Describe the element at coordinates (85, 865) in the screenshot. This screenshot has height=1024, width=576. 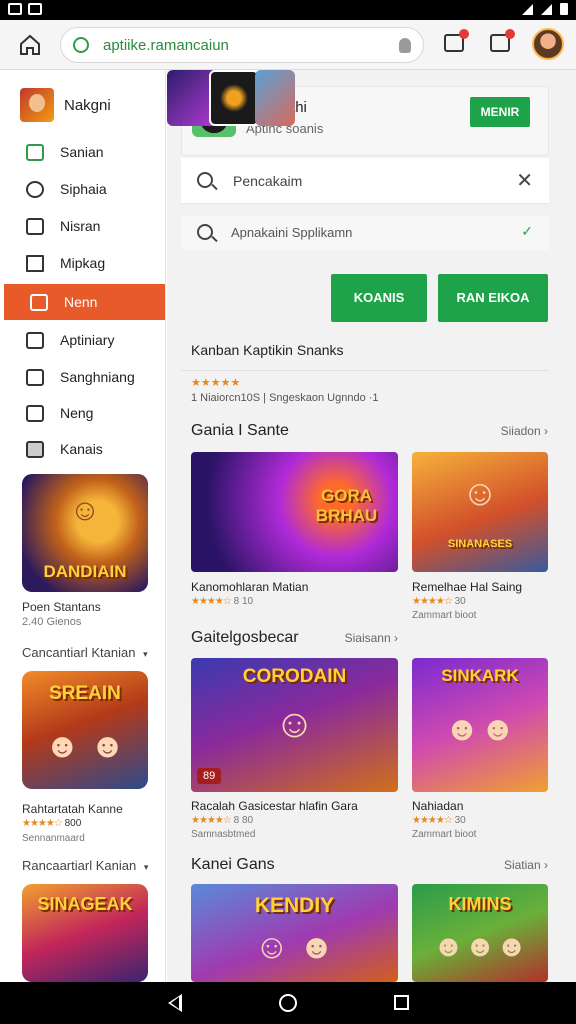
I see `sidebar-section-header: Rancaartiarl Kanian ▾` at that location.